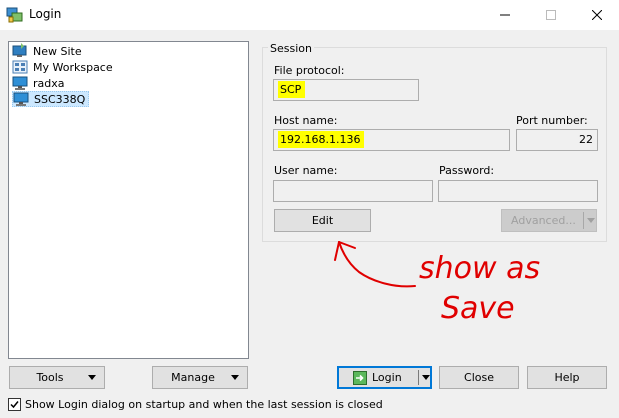  Describe the element at coordinates (60, 99) in the screenshot. I see `tree-item-label: SSC338Q` at that location.